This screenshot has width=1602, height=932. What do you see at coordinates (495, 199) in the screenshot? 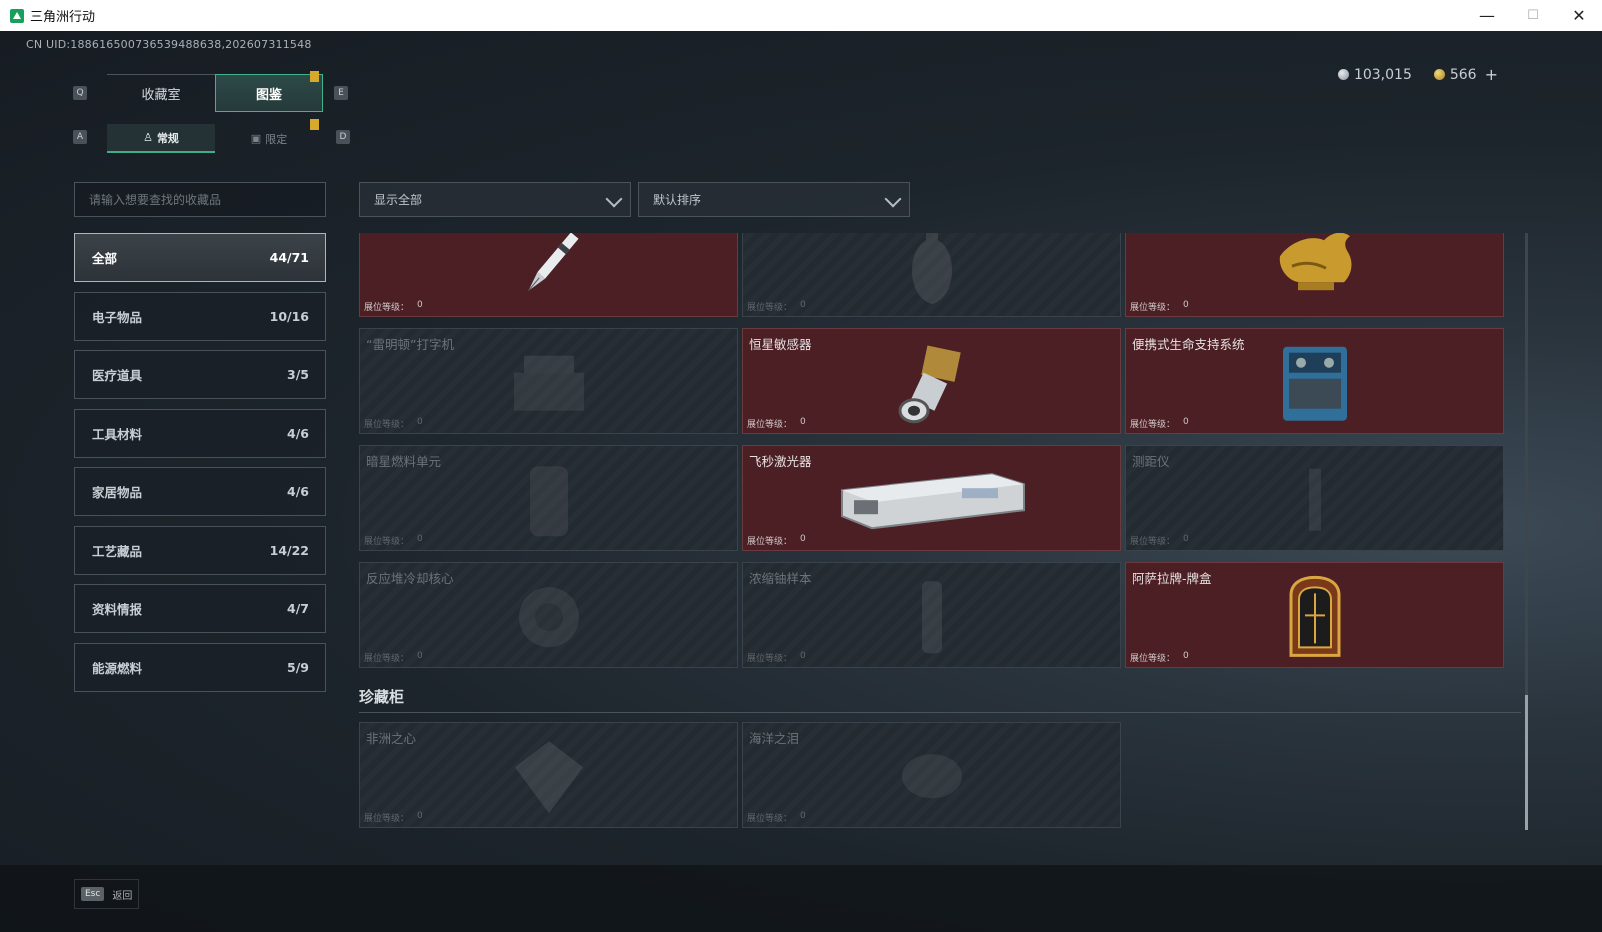
I see `filter-dropdown: 显示全部` at bounding box center [495, 199].